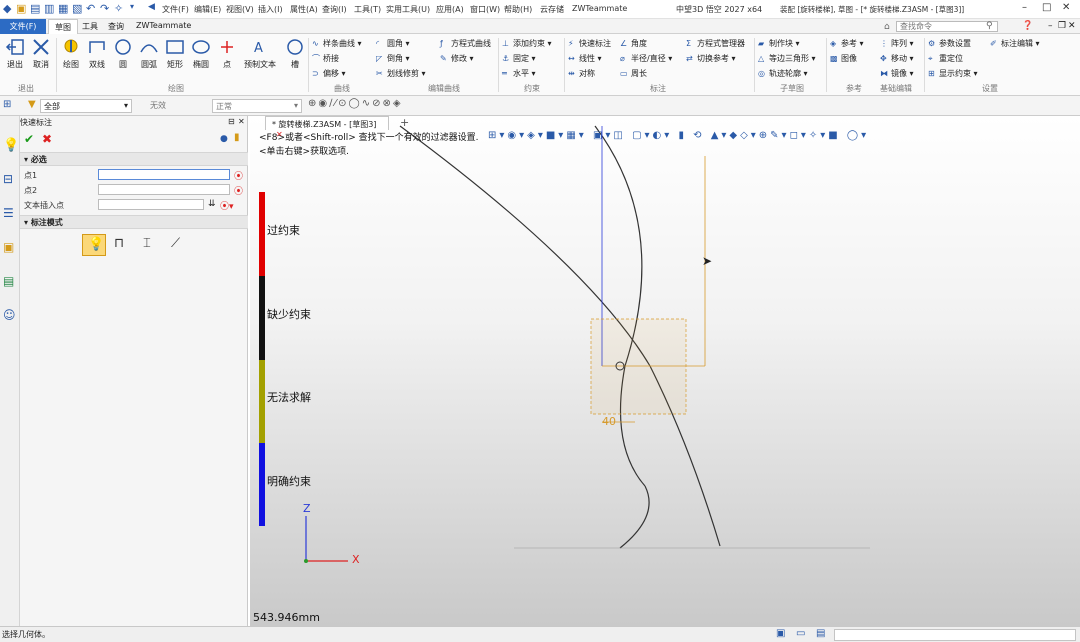 The width and height of the screenshot is (1080, 642). What do you see at coordinates (485, 9) in the screenshot?
I see `menu-window: 窗口(W)` at bounding box center [485, 9].